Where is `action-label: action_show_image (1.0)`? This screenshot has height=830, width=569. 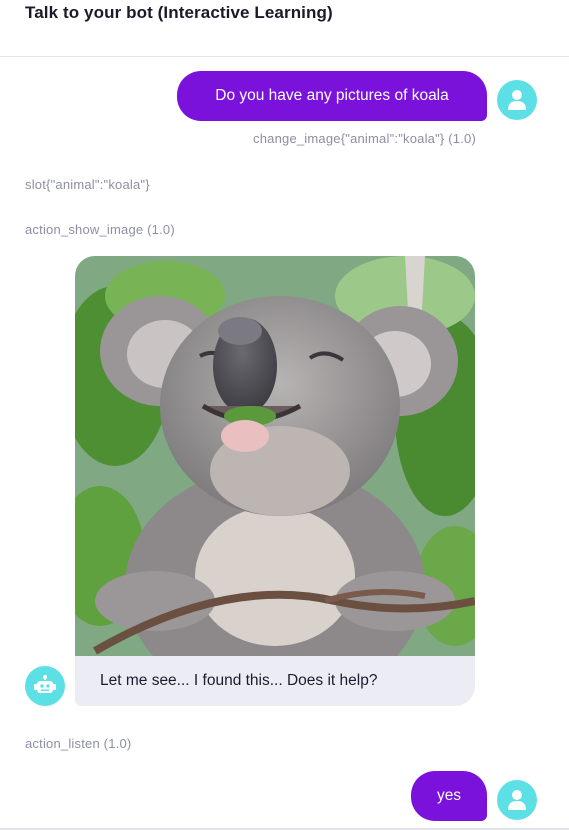 action-label: action_show_image (1.0) is located at coordinates (100, 229).